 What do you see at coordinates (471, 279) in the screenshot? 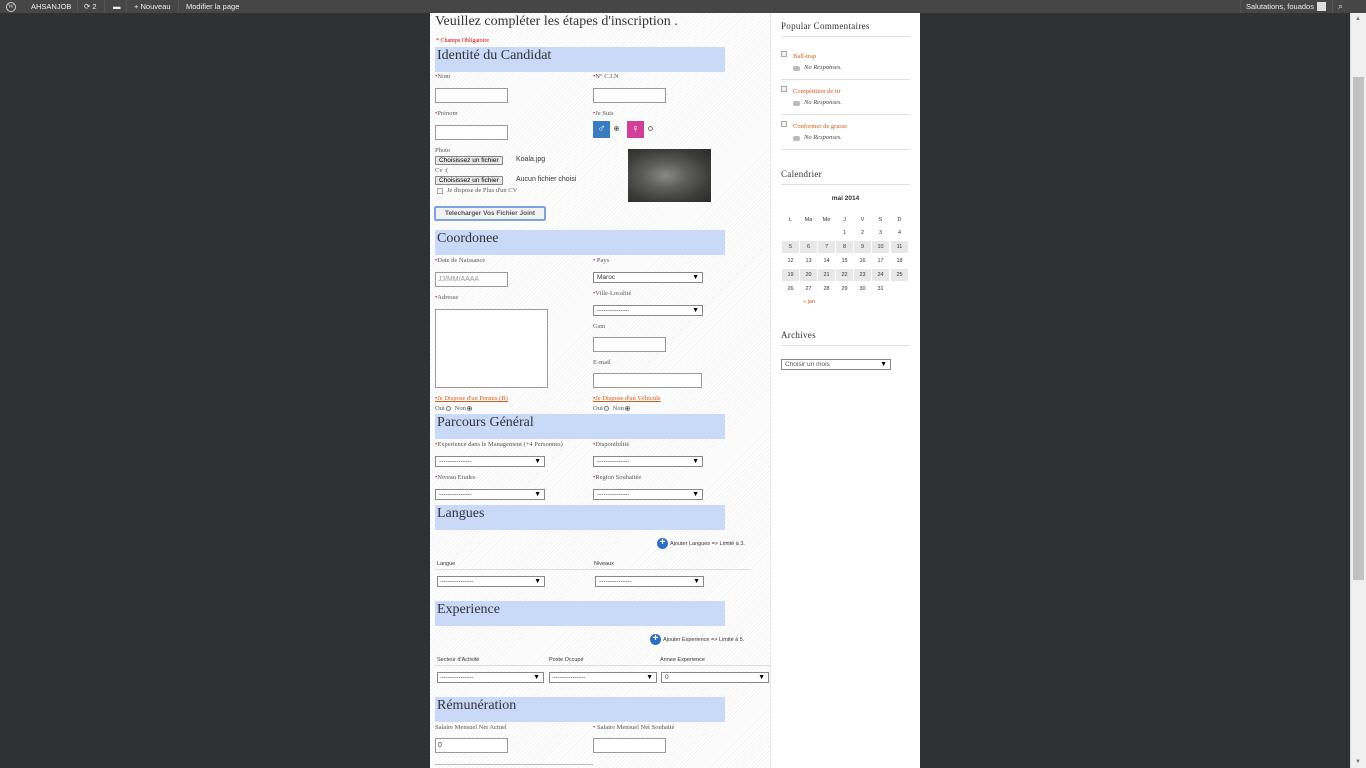
I see `date-naissance-input: JJ/MM/AAAA` at bounding box center [471, 279].